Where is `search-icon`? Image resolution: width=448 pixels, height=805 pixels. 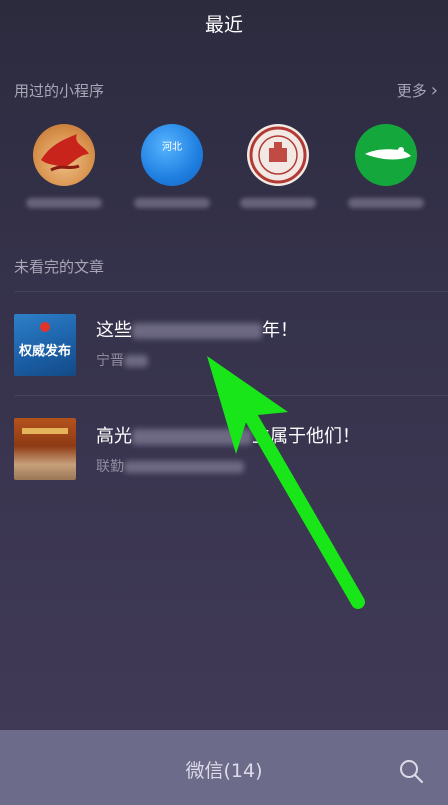 search-icon is located at coordinates (411, 771).